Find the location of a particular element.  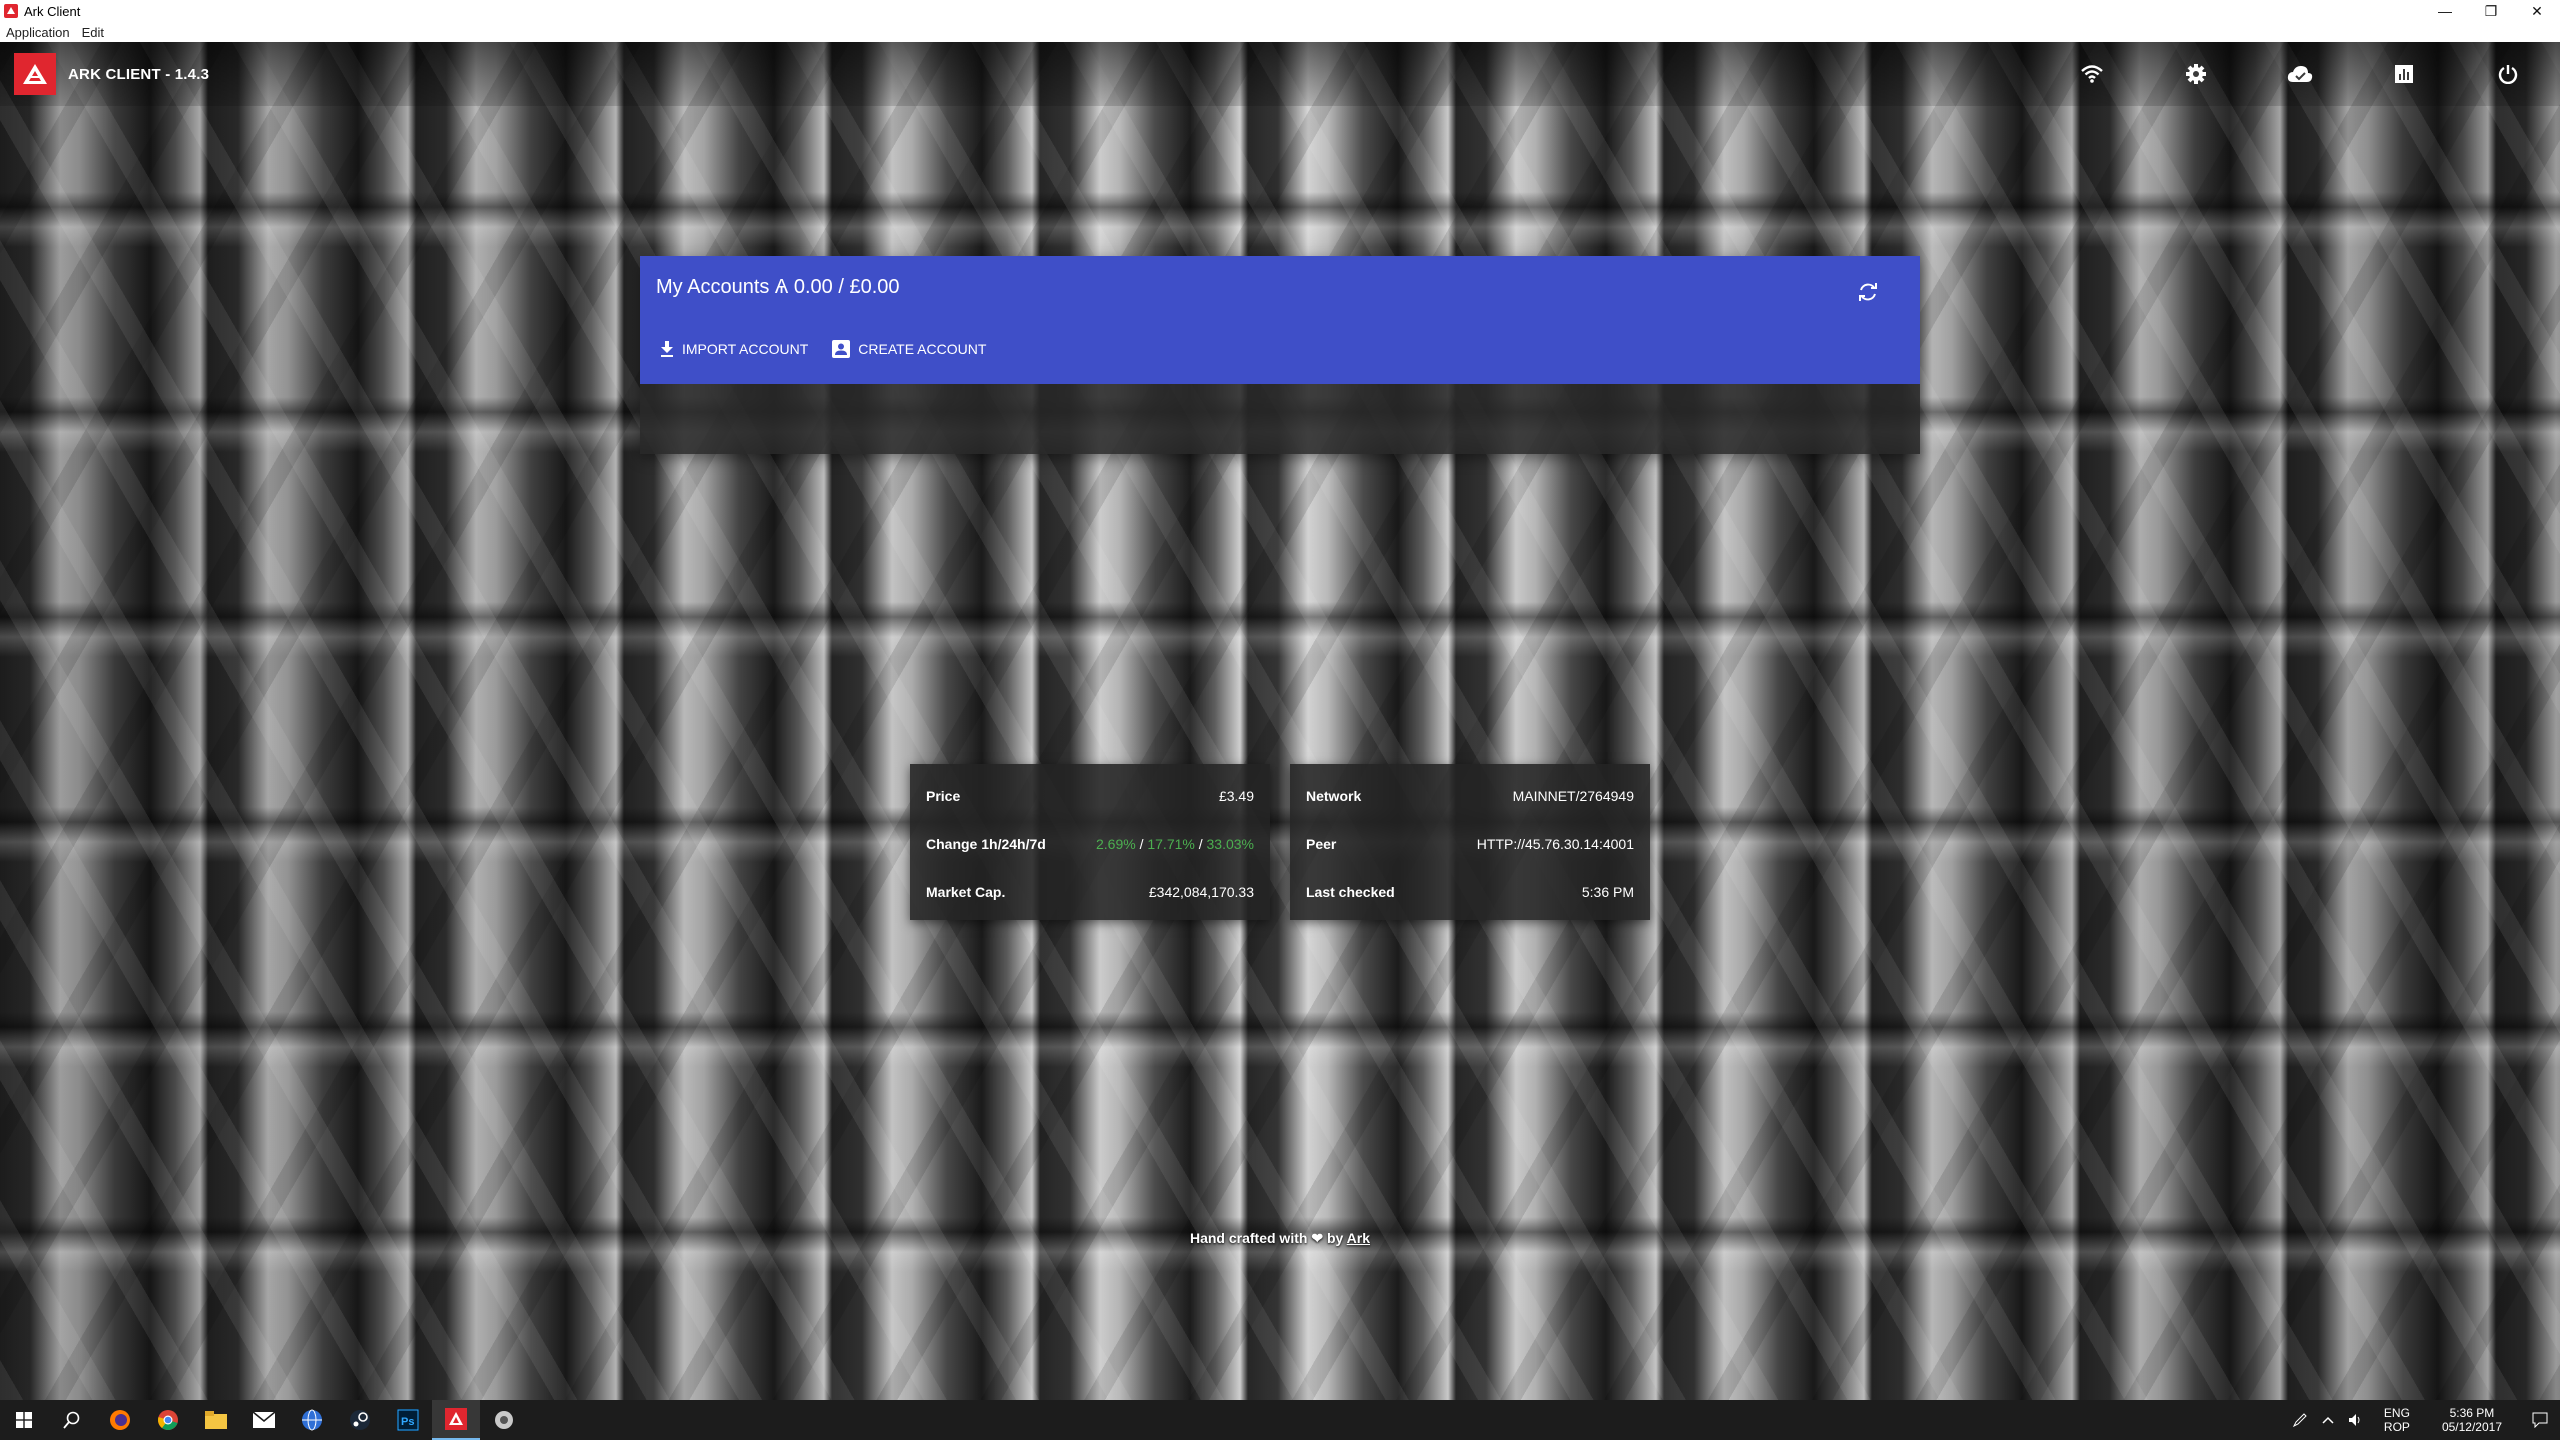

accounts-actions: IMPORT ACCOUNT CREATE ACCOUNT is located at coordinates (827, 349).